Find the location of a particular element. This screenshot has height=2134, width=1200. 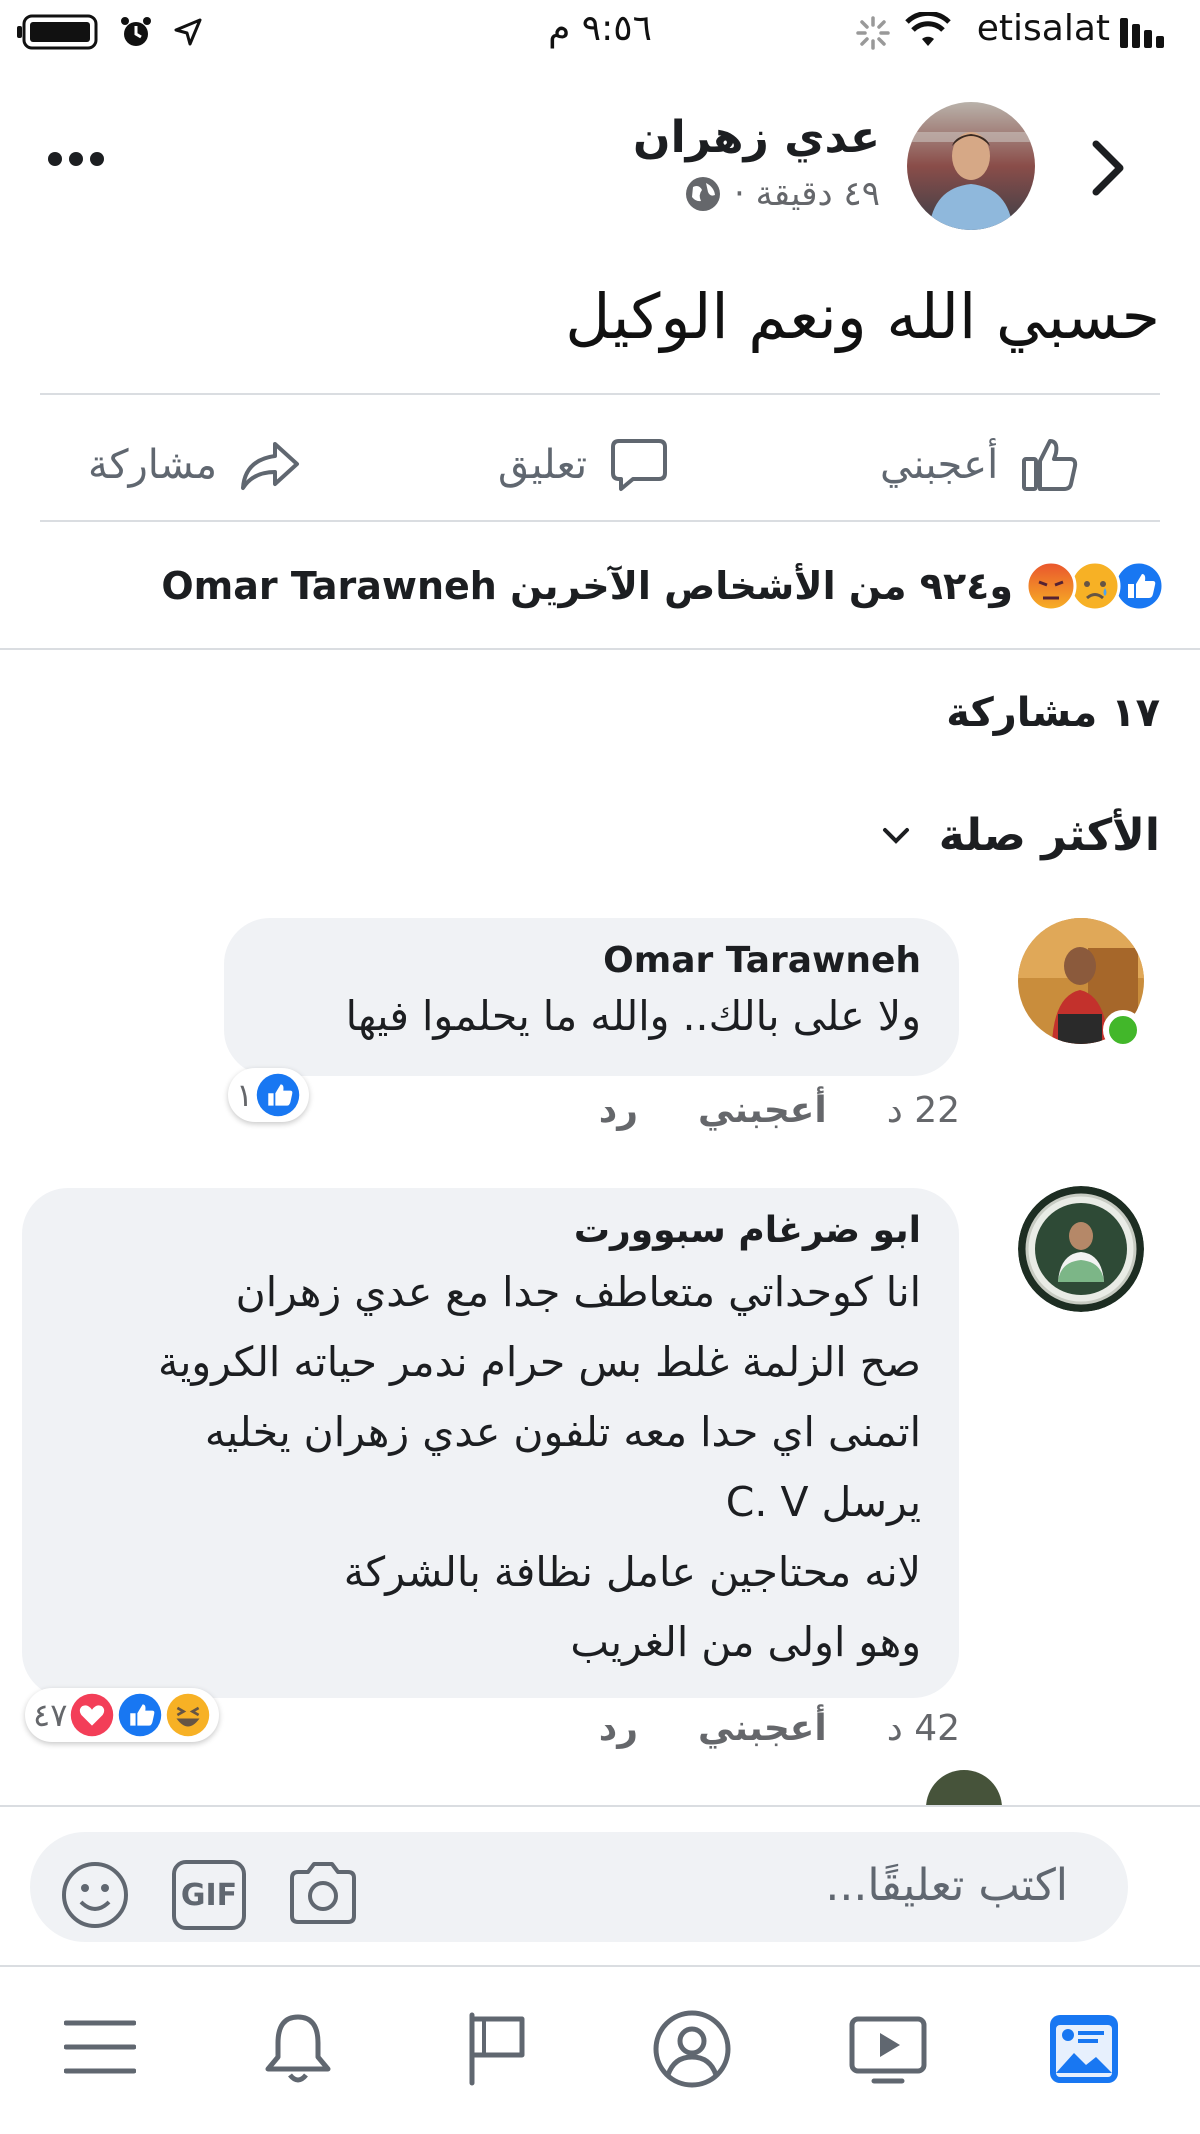

post-header: عدي زهران ٤٩ دقيقة · is located at coordinates (600, 167).